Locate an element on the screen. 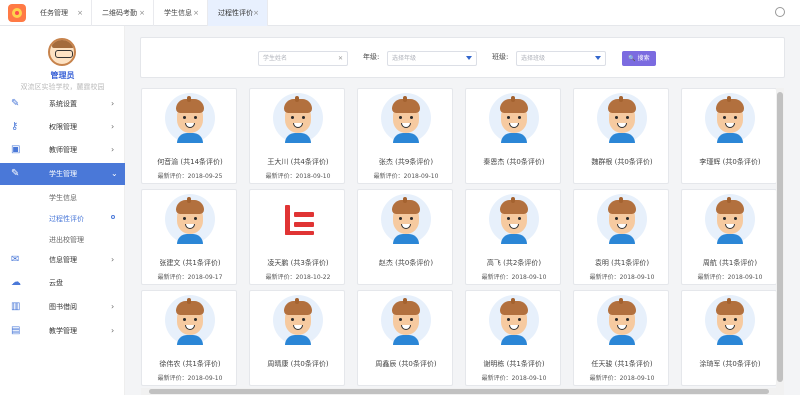 Image resolution: width=800 pixels, height=395 pixels. student-card: 秦恩杰 (共0条评价) is located at coordinates (513, 136).